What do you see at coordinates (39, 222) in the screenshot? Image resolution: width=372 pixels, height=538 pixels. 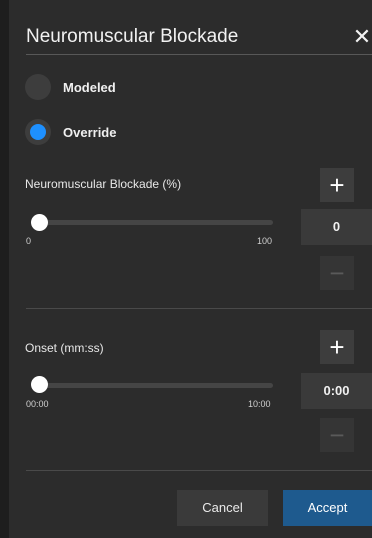 I see `blockade-slider-thumb` at bounding box center [39, 222].